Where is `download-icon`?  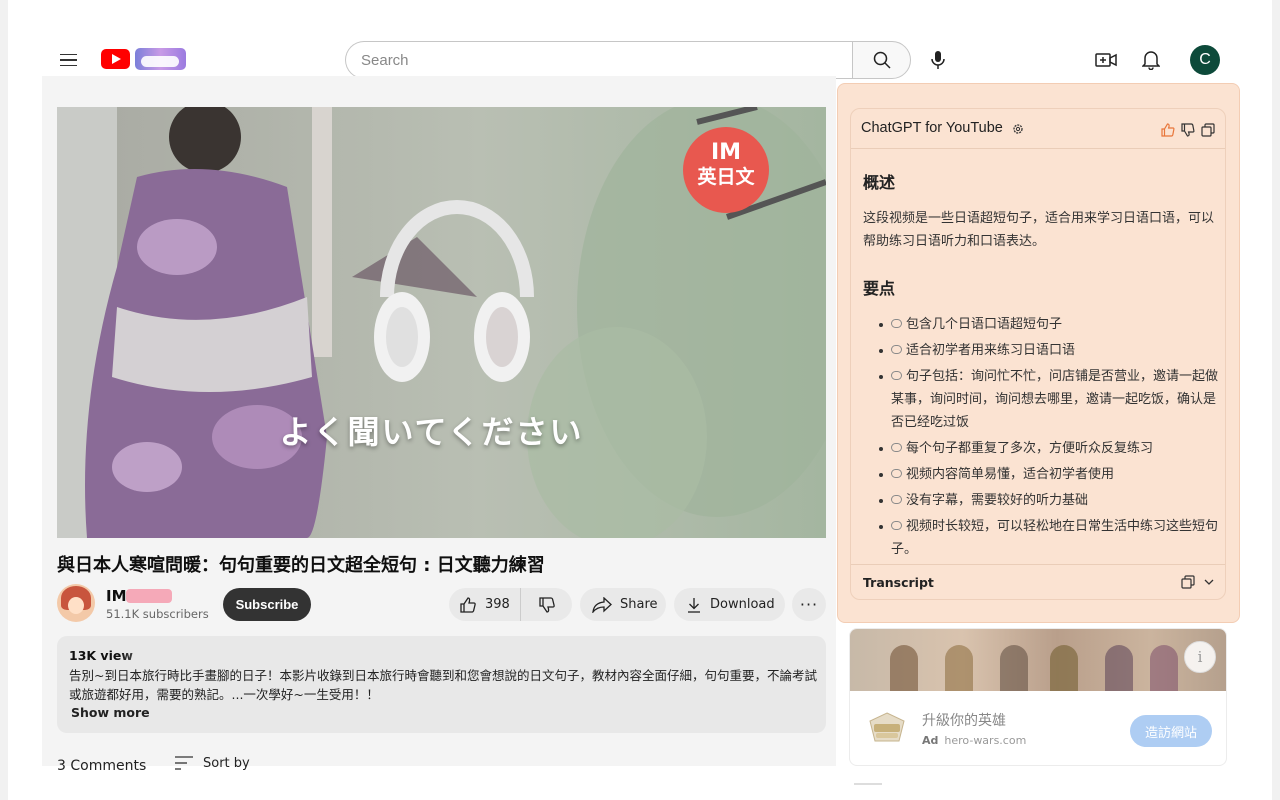 download-icon is located at coordinates (694, 605).